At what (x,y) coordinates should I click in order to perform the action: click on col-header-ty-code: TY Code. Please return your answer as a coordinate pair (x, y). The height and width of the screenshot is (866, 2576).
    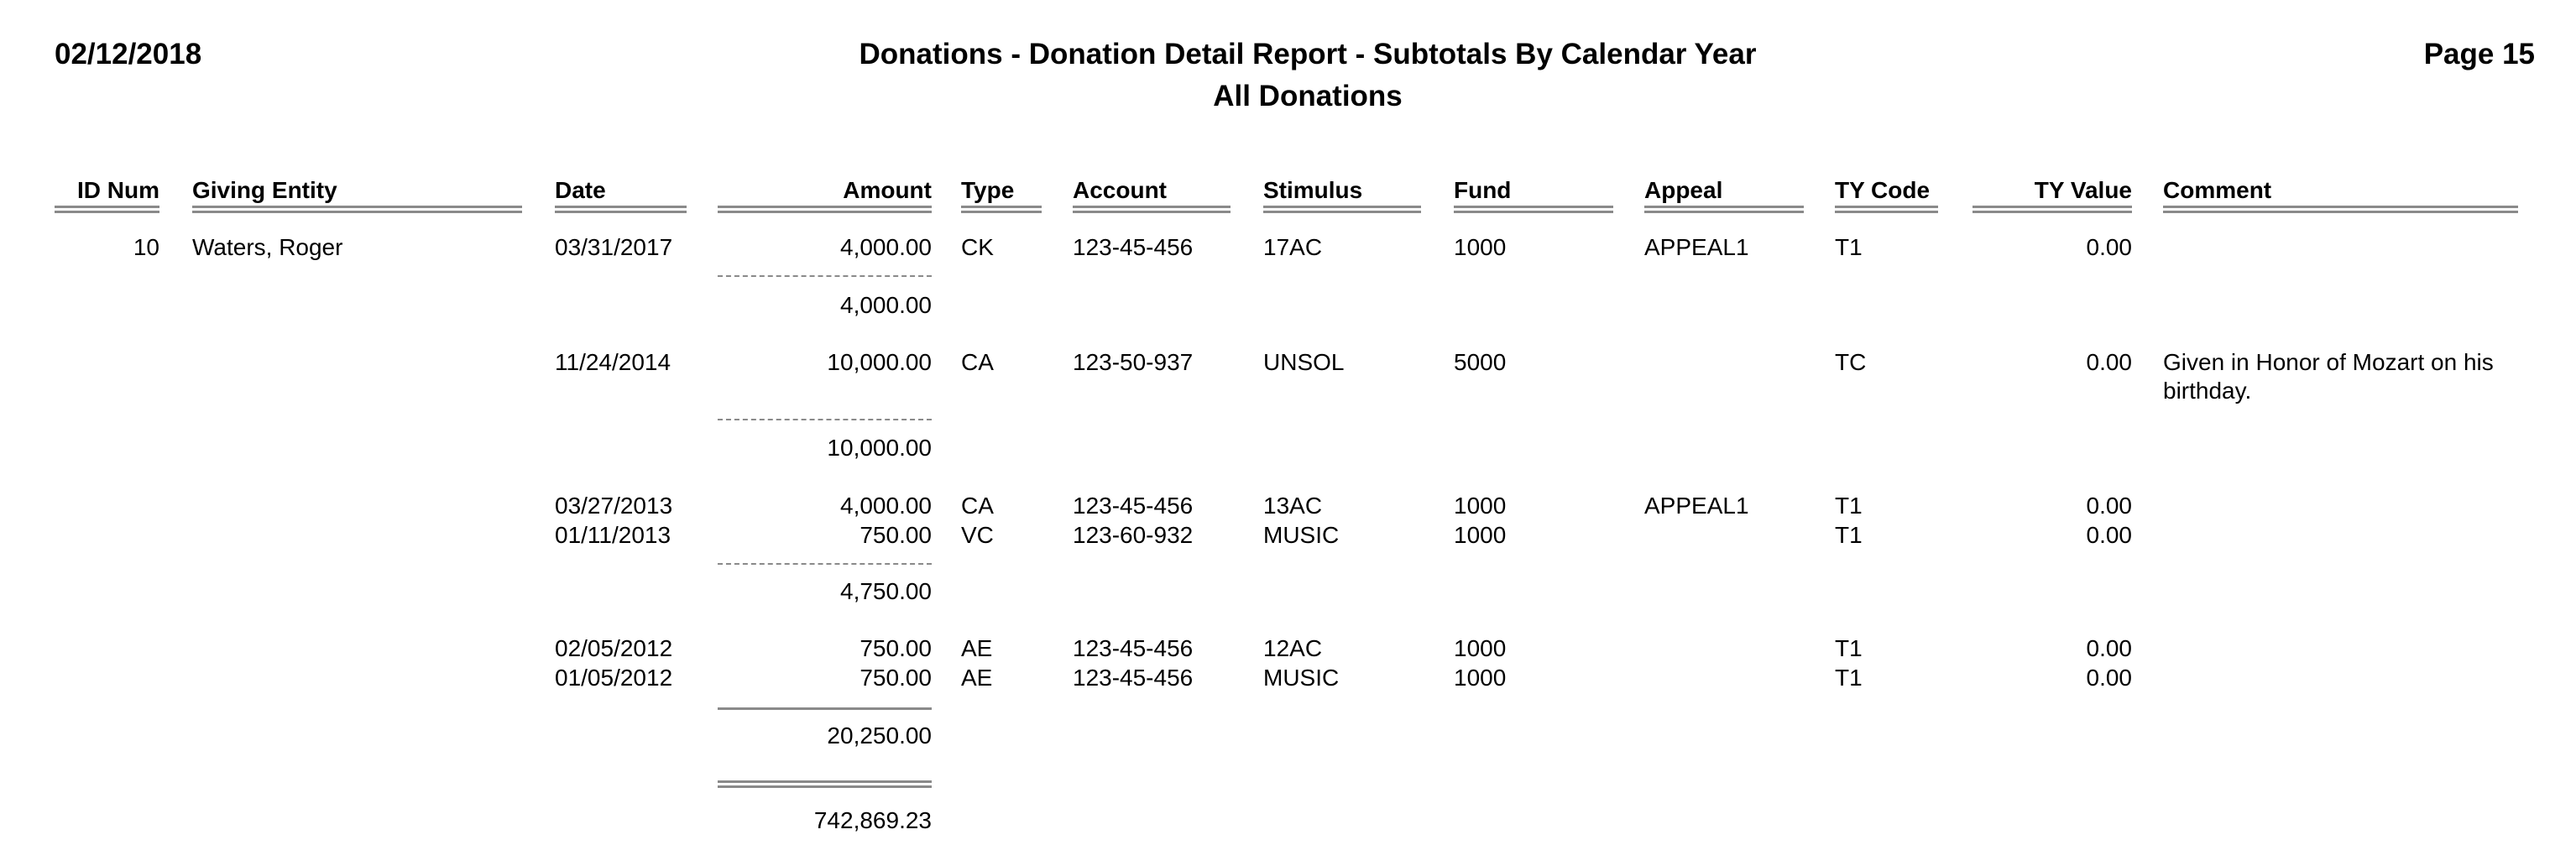
    Looking at the image, I should click on (1883, 190).